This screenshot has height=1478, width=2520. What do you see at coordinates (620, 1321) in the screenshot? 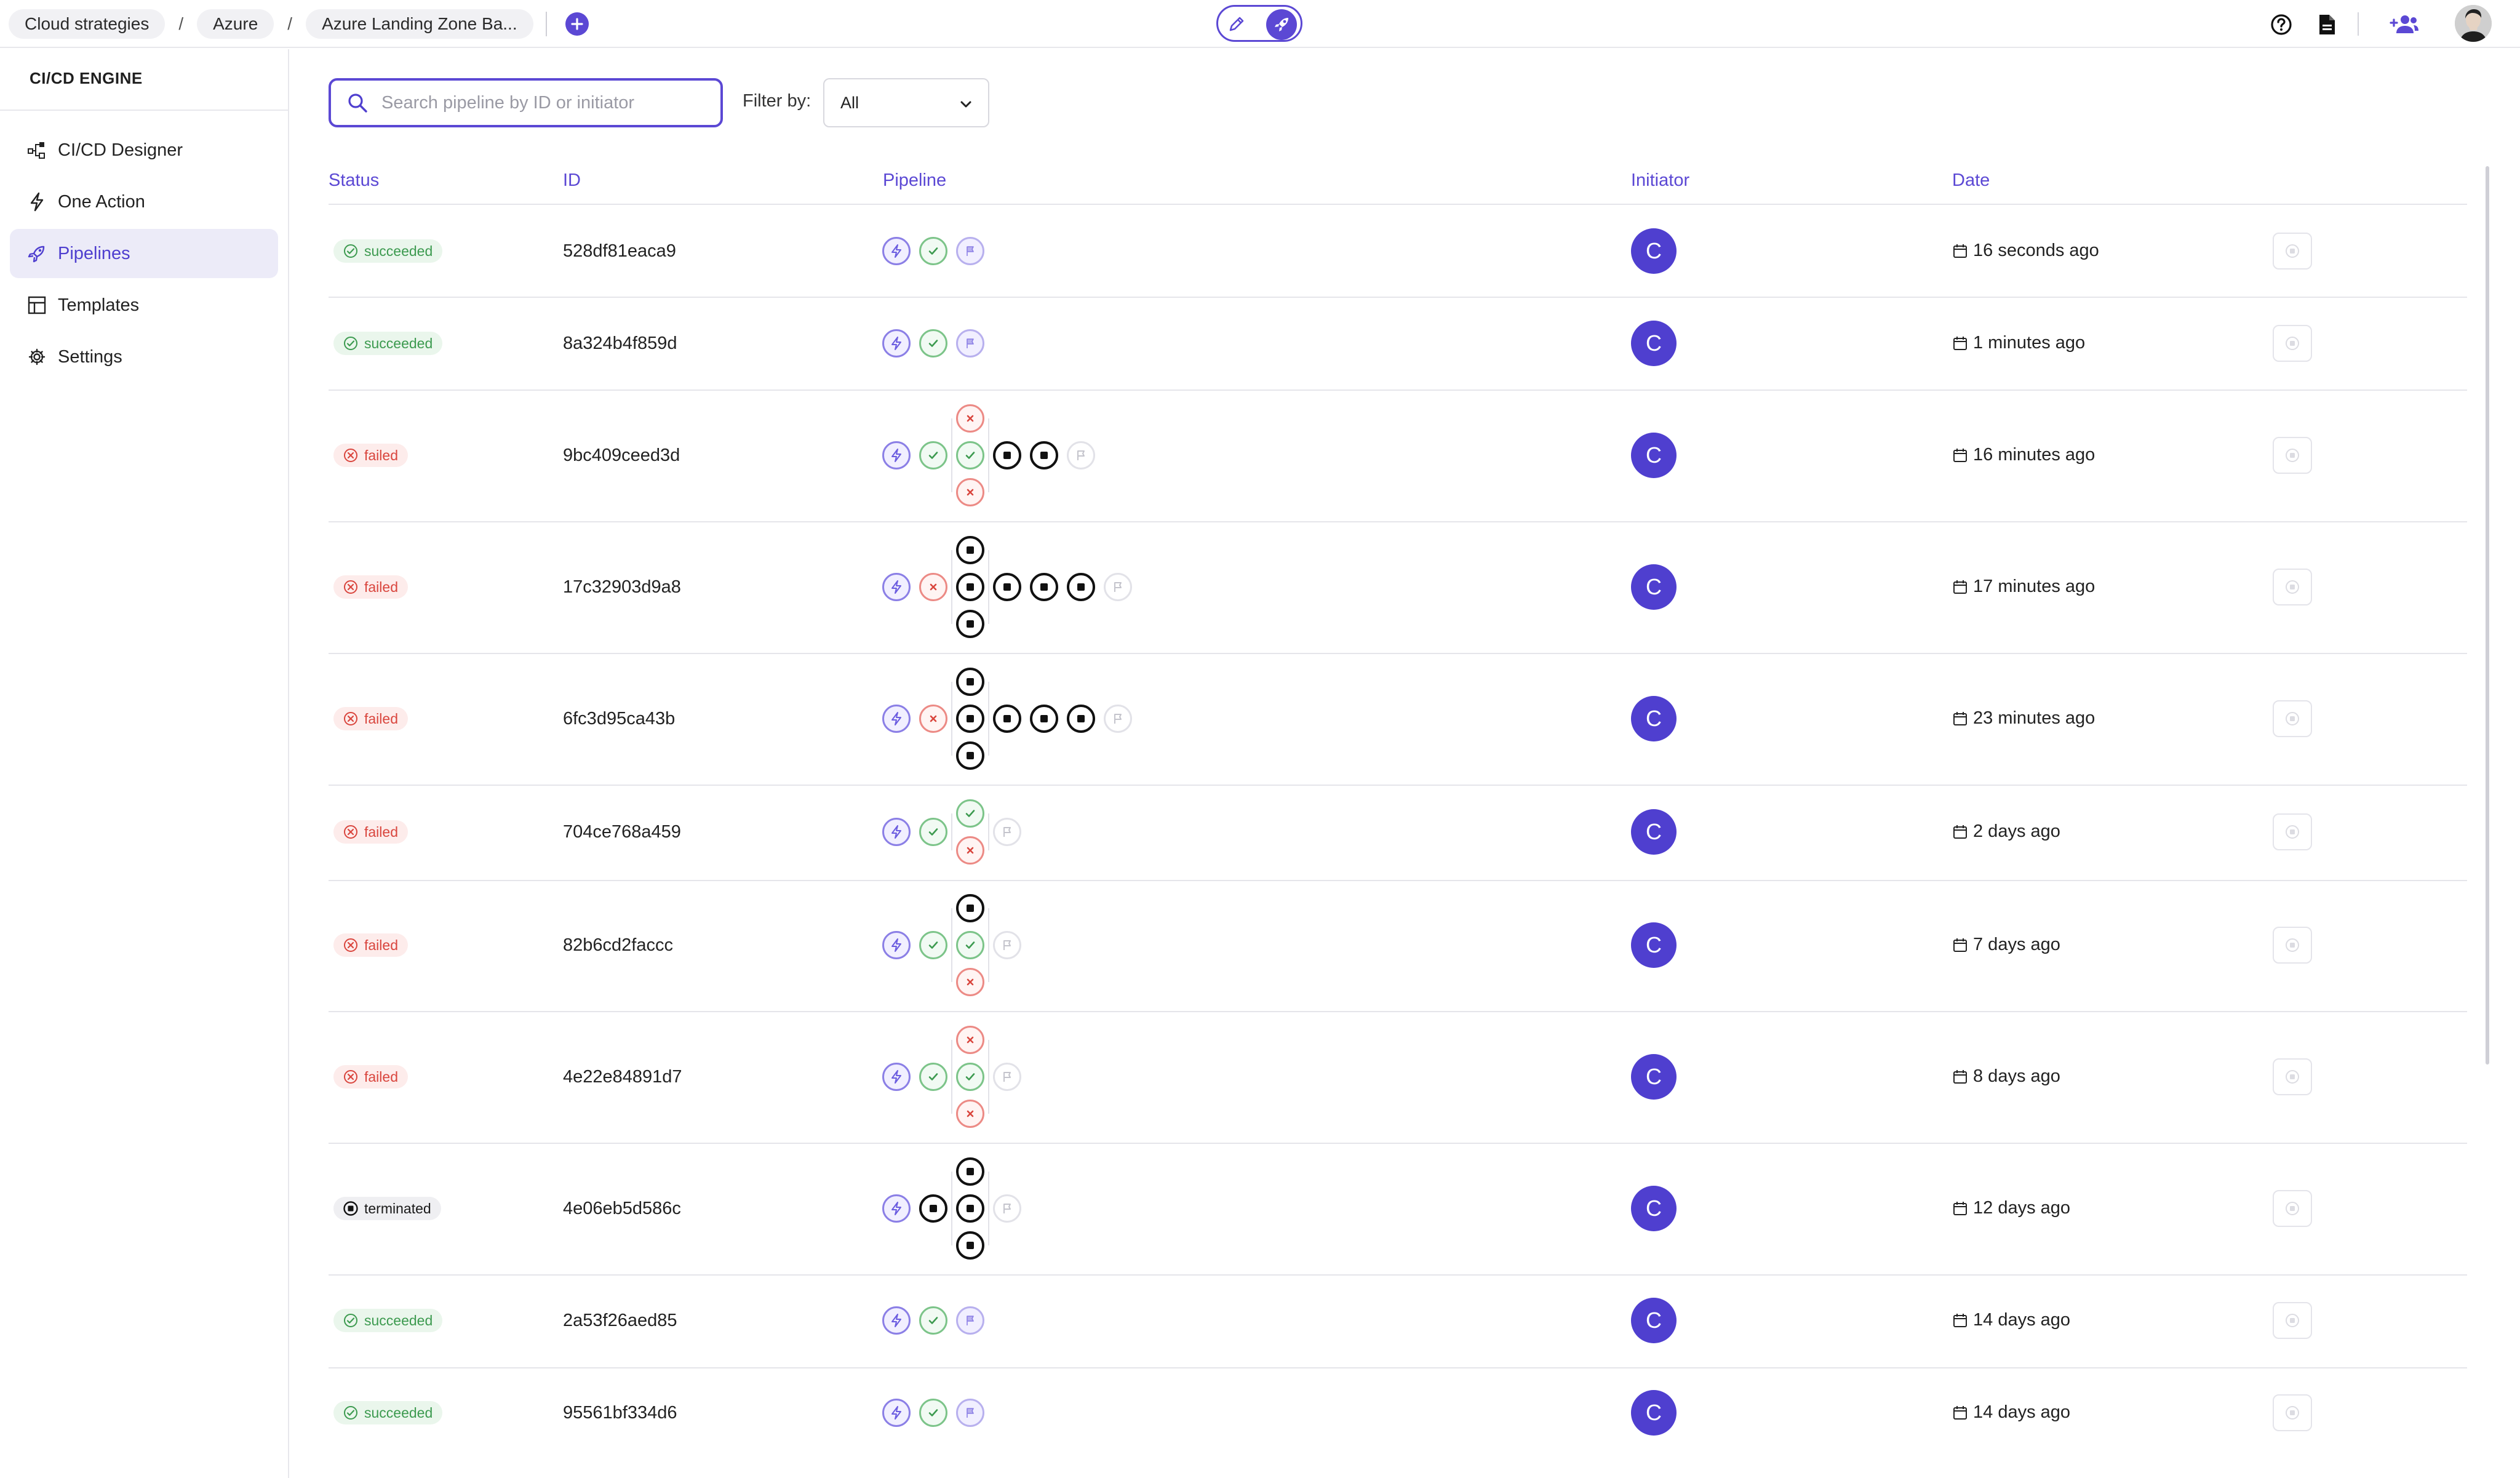
I see `pipeline-id: 2a53f26aed85` at bounding box center [620, 1321].